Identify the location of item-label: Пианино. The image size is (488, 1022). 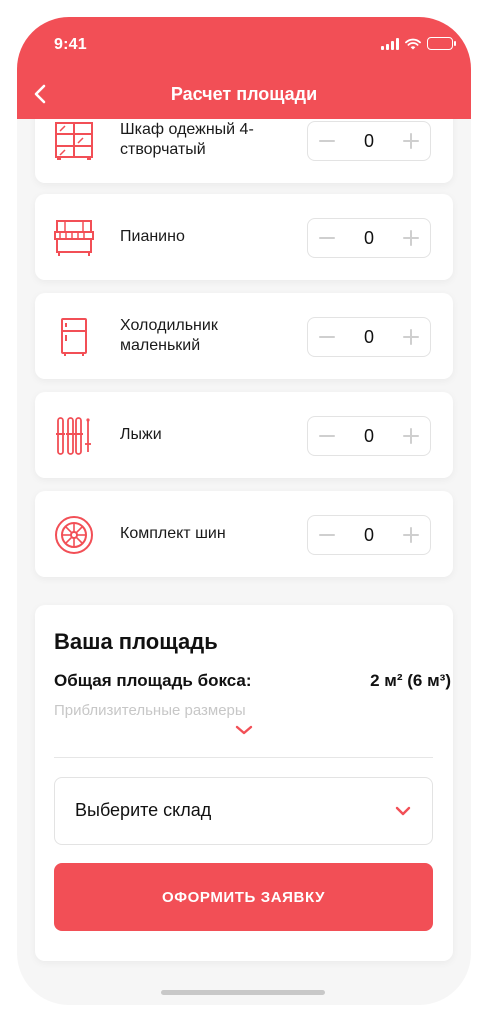
(152, 236).